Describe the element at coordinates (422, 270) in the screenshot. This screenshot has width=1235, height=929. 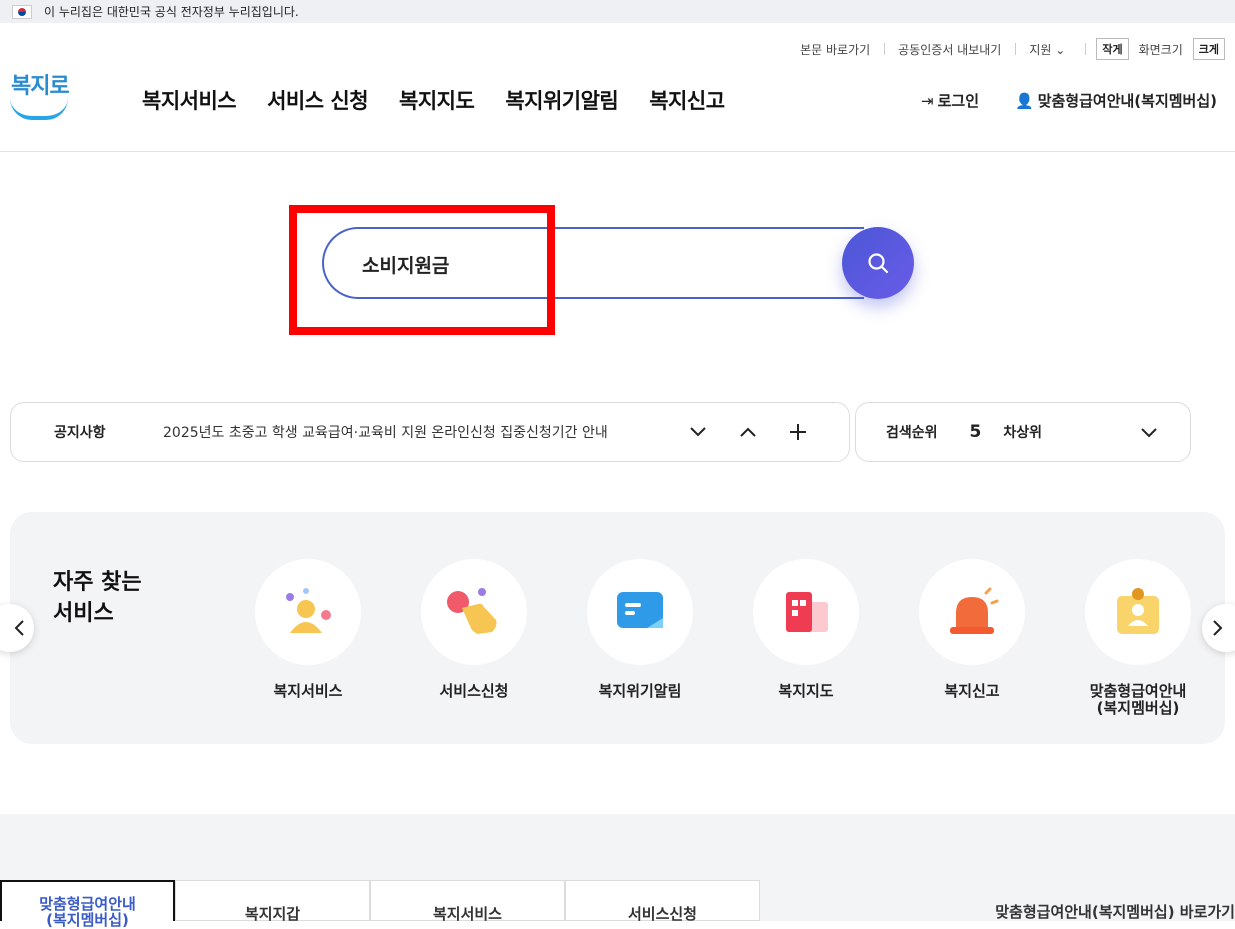
I see `highlight-box` at that location.